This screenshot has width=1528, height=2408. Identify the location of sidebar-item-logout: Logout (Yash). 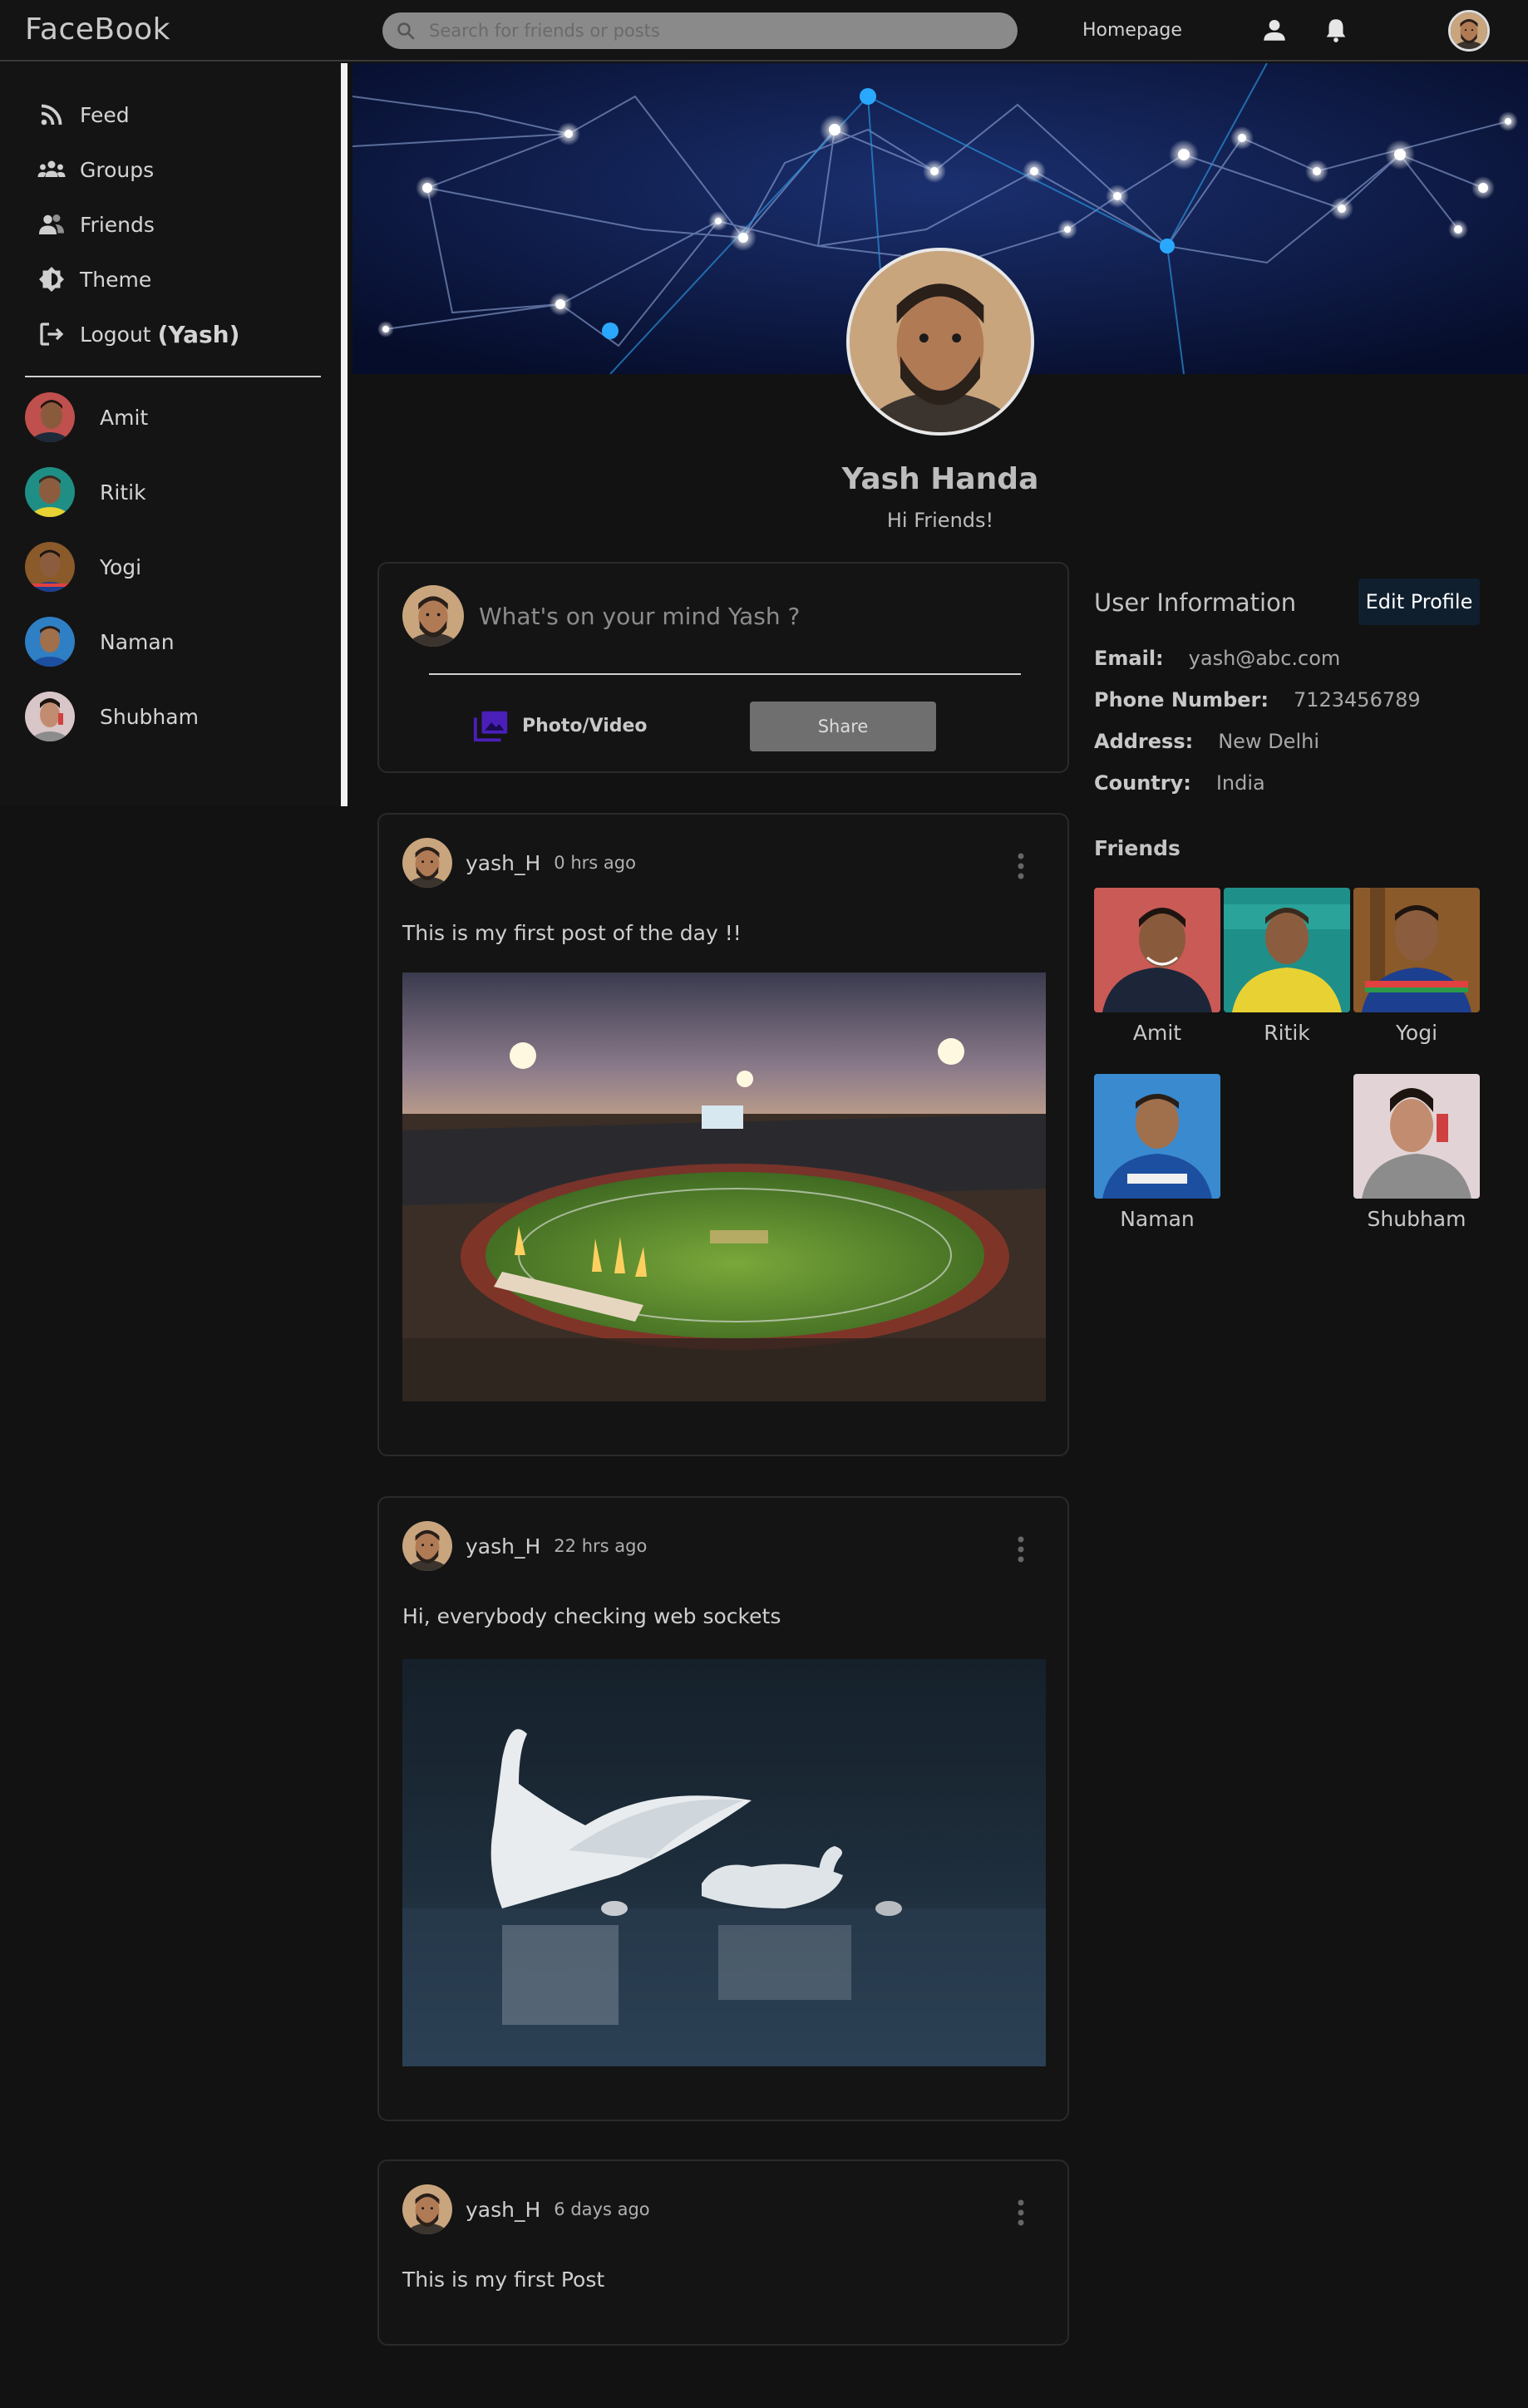
(138, 334).